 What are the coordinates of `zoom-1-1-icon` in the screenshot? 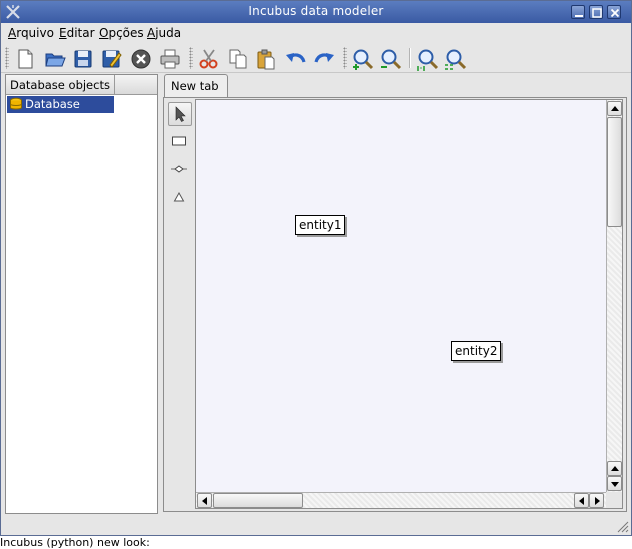 It's located at (428, 60).